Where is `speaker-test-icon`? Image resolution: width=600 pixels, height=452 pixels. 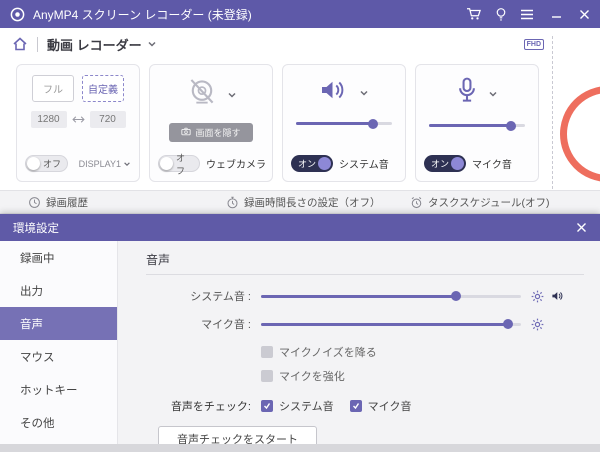 speaker-test-icon is located at coordinates (558, 296).